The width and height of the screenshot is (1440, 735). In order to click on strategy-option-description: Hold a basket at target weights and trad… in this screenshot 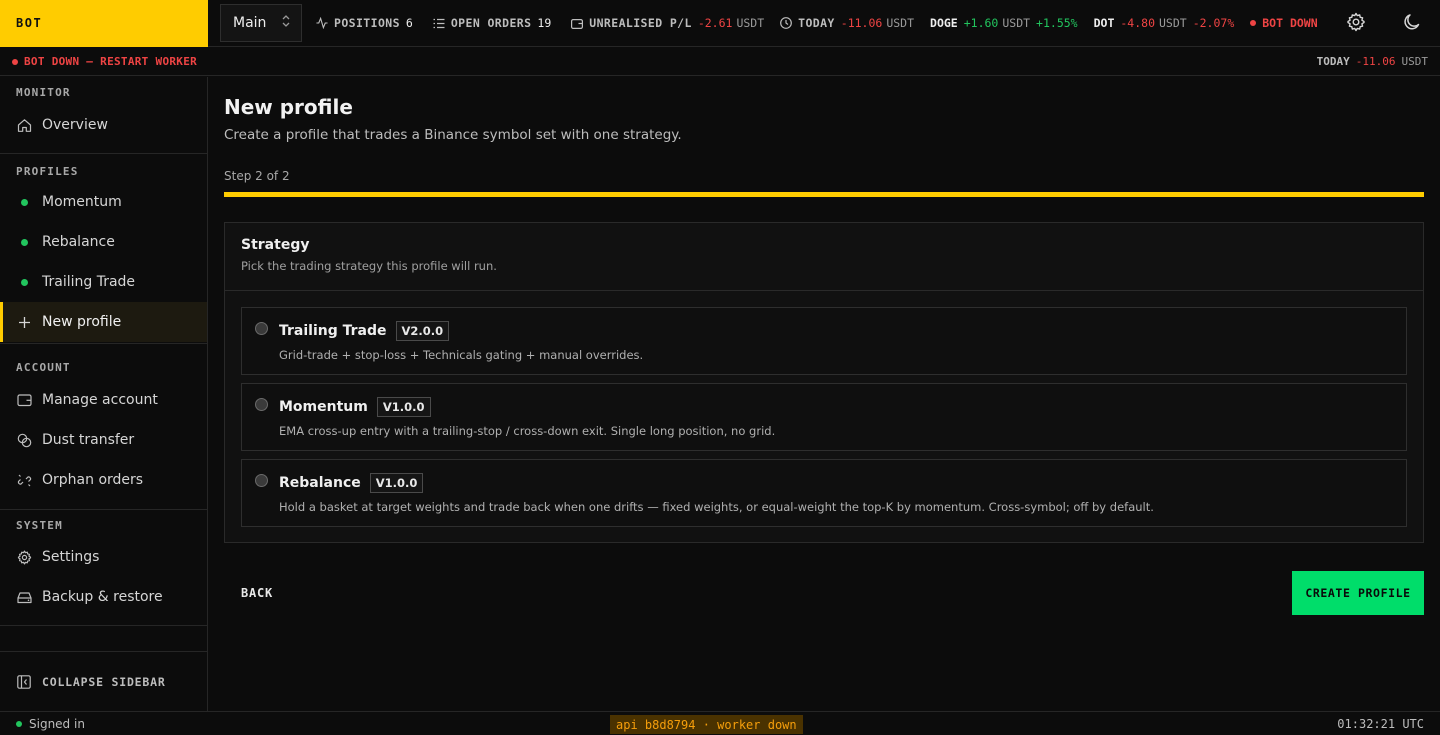, I will do `click(716, 507)`.